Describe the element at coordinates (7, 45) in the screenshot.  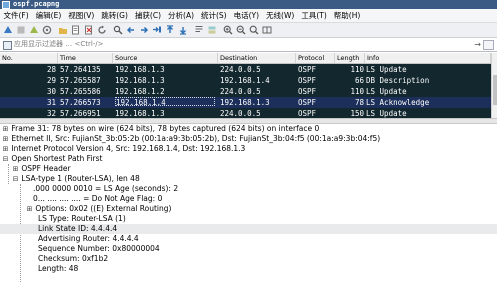
I see `filter-bookmark-icon` at that location.